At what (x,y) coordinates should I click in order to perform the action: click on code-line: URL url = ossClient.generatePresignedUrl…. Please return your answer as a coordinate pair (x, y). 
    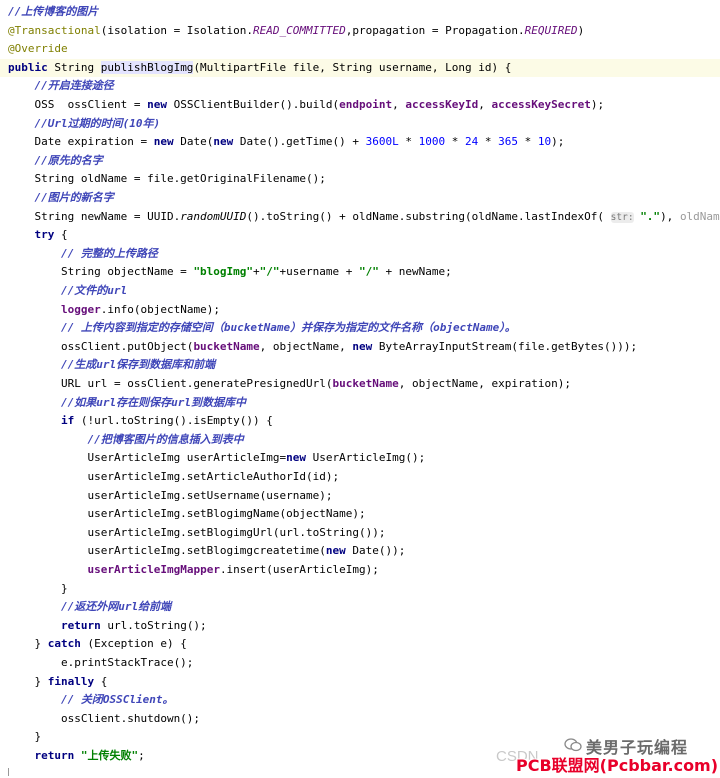
    Looking at the image, I should click on (360, 384).